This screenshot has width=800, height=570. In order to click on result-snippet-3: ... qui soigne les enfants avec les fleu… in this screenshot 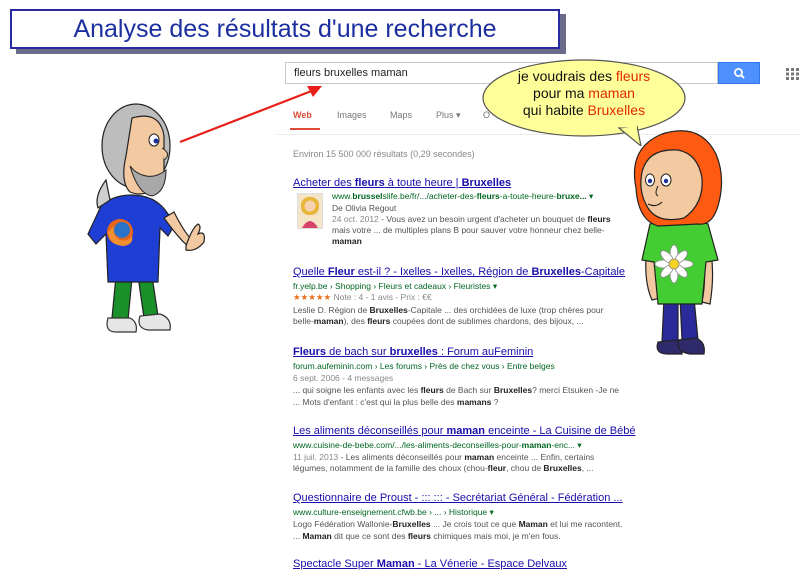, I will do `click(456, 390)`.